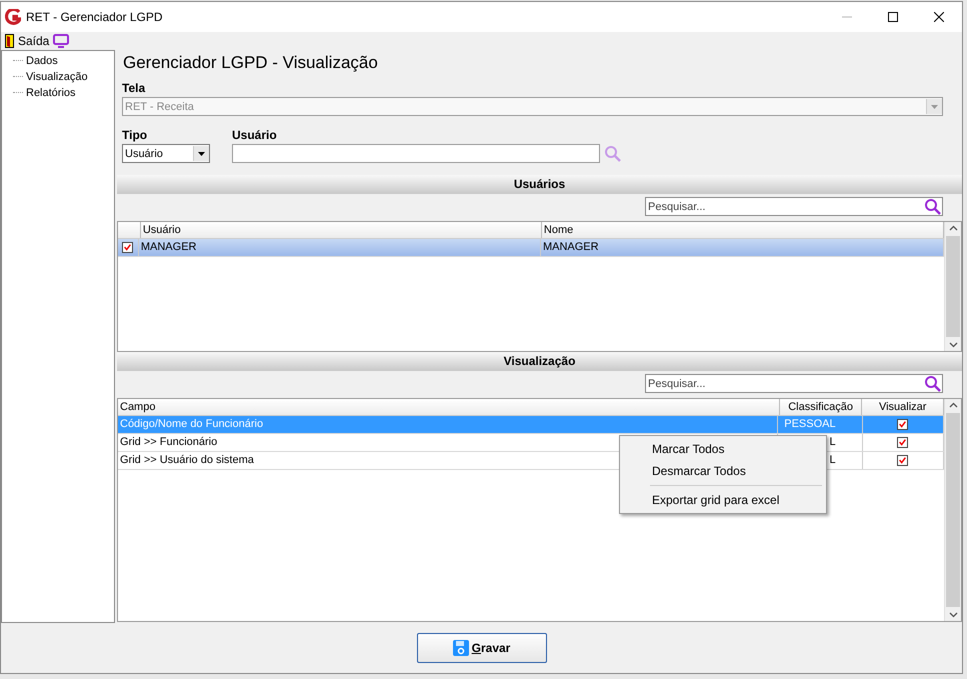 The width and height of the screenshot is (967, 679). Describe the element at coordinates (539, 361) in the screenshot. I see `section-header: Visualização` at that location.